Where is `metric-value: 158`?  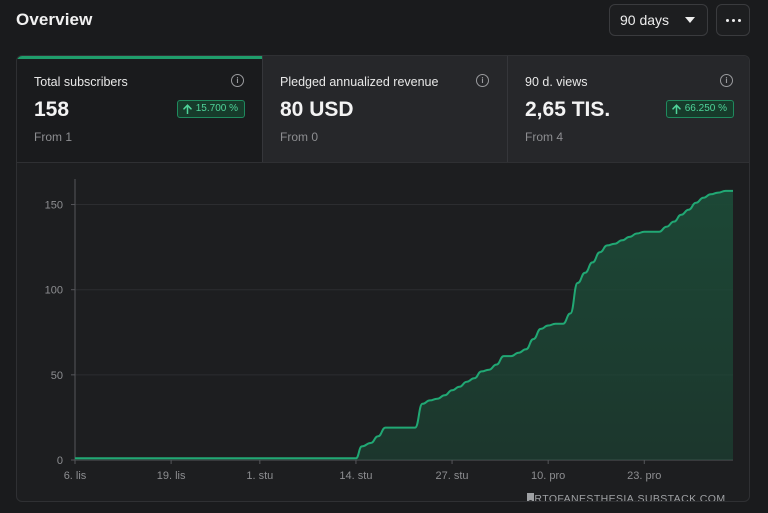
metric-value: 158 is located at coordinates (52, 109).